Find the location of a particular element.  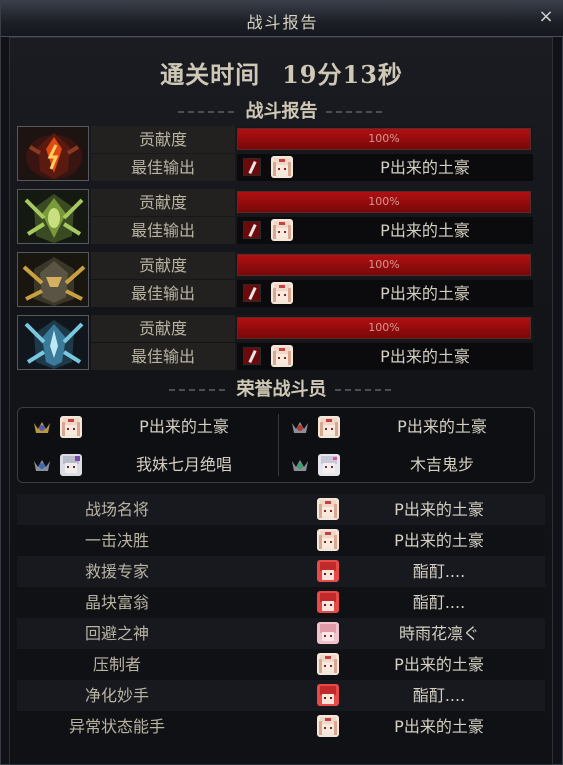

gold-medal-icon is located at coordinates (42, 427).